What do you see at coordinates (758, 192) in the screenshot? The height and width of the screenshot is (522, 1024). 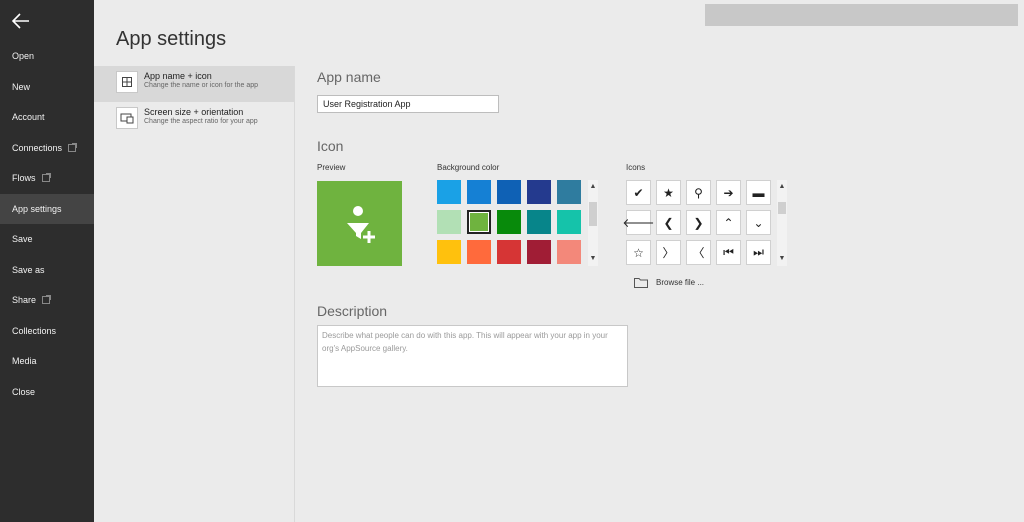 I see `minus-icon: ▬` at bounding box center [758, 192].